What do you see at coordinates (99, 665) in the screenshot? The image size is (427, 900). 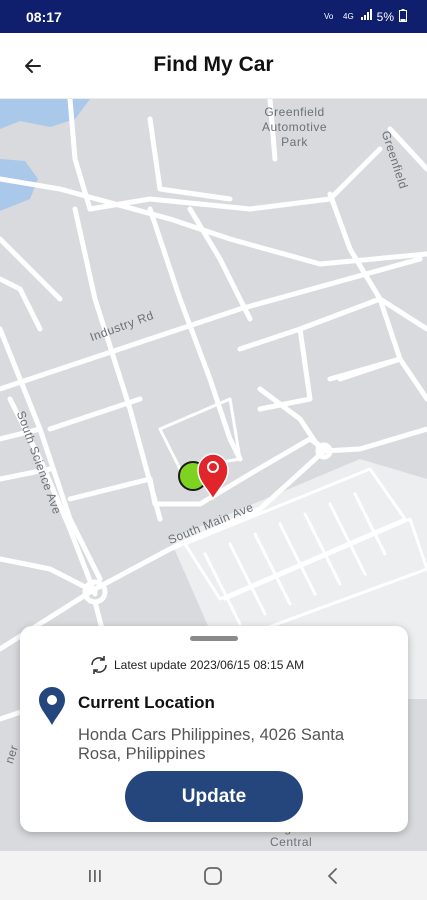 I see `refresh-icon` at bounding box center [99, 665].